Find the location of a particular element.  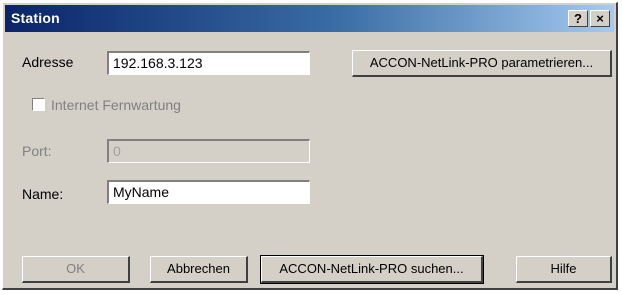

port-label: Port: is located at coordinates (37, 151).